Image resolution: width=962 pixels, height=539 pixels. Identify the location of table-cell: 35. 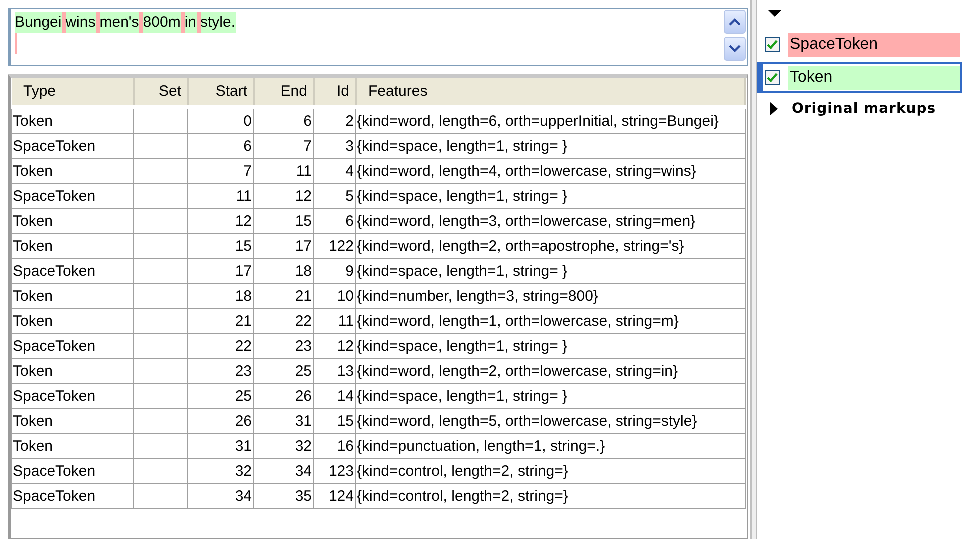
(284, 496).